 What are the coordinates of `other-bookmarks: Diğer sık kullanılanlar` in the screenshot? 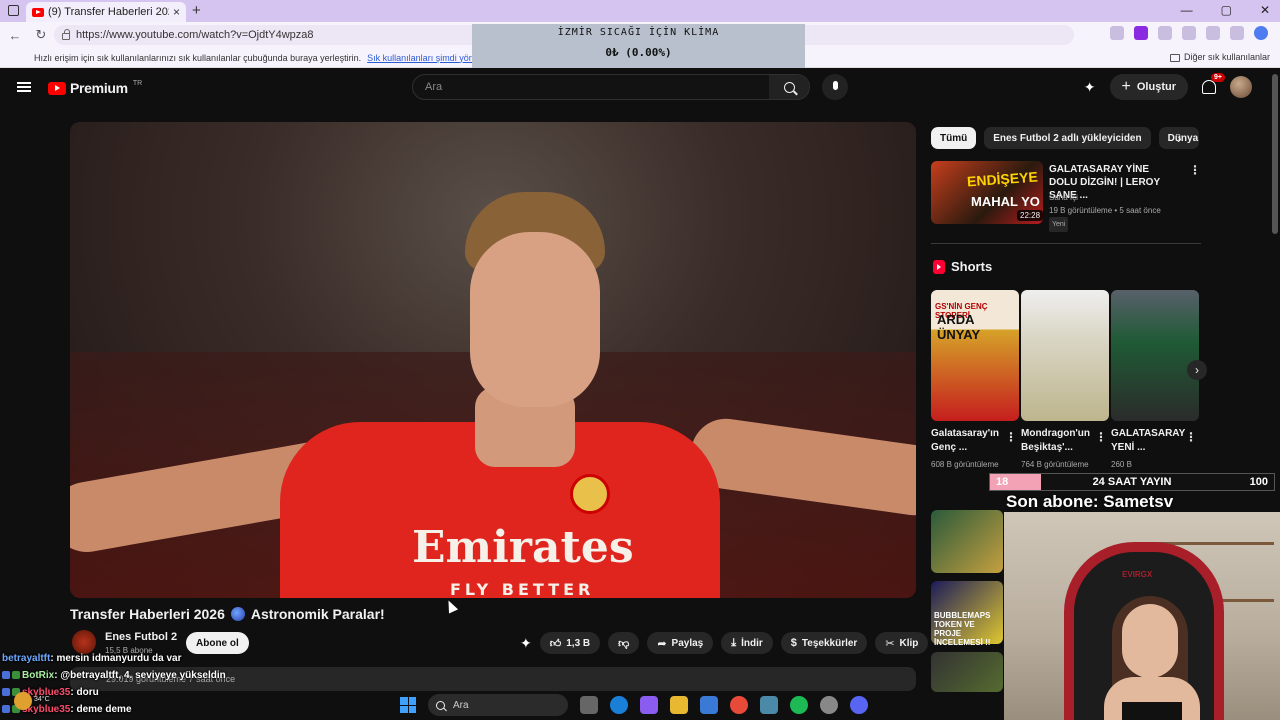 It's located at (1219, 57).